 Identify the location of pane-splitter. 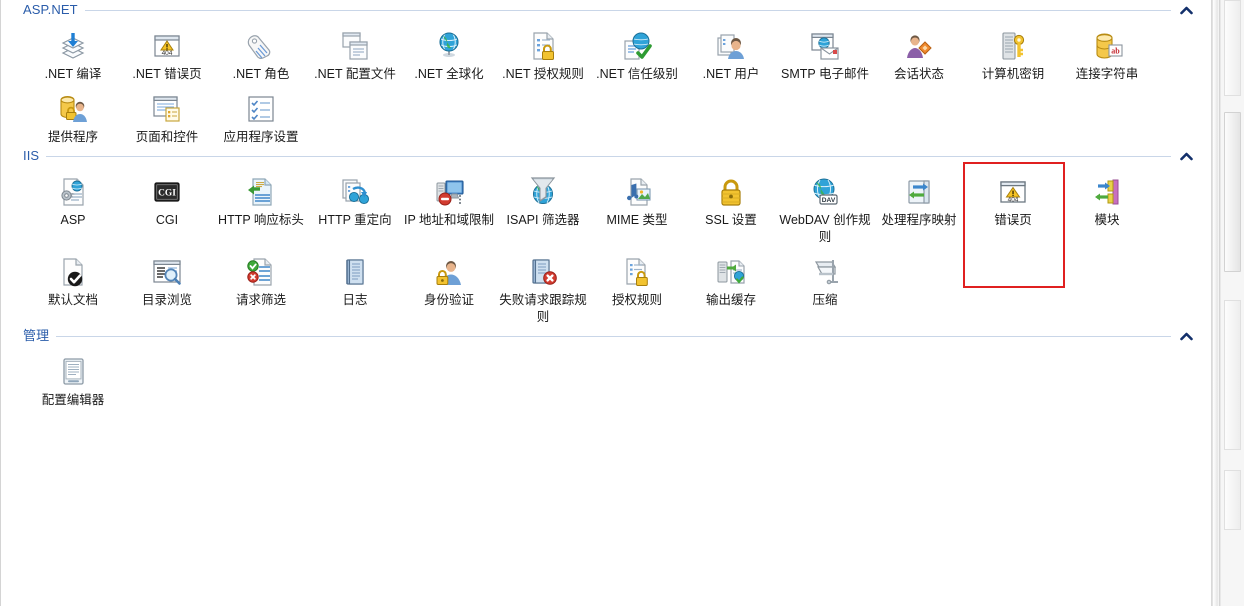
(1216, 303).